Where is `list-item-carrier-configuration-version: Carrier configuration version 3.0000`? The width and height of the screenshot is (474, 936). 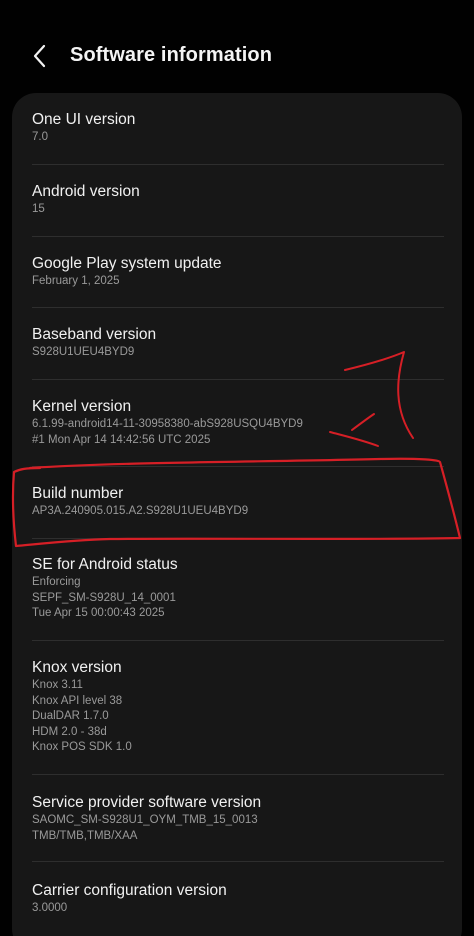 list-item-carrier-configuration-version: Carrier configuration version 3.0000 is located at coordinates (238, 899).